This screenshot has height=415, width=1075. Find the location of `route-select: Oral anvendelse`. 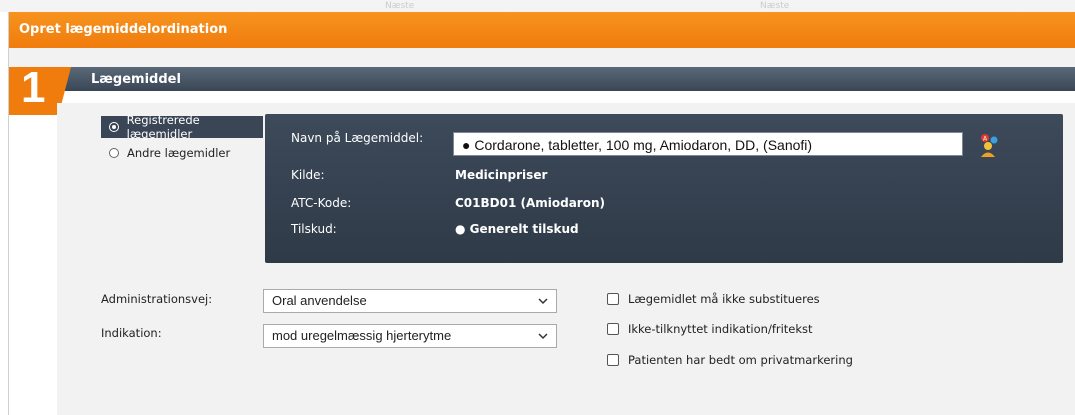

route-select: Oral anvendelse is located at coordinates (410, 301).